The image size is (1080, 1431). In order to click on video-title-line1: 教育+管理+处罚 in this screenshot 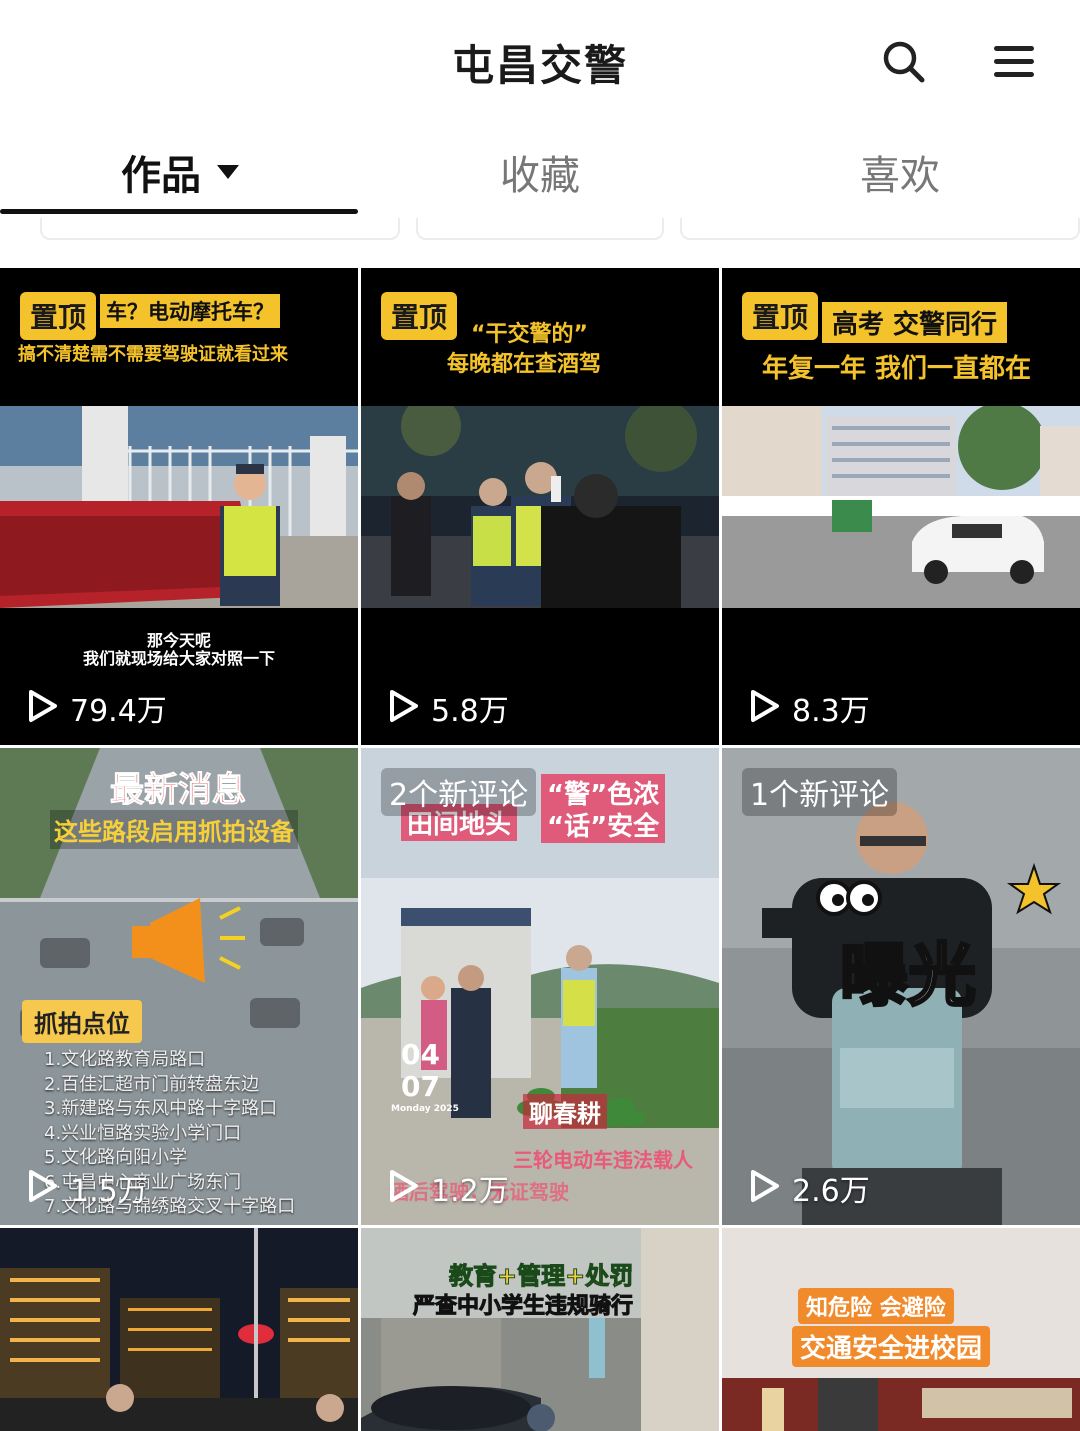, I will do `click(541, 1276)`.